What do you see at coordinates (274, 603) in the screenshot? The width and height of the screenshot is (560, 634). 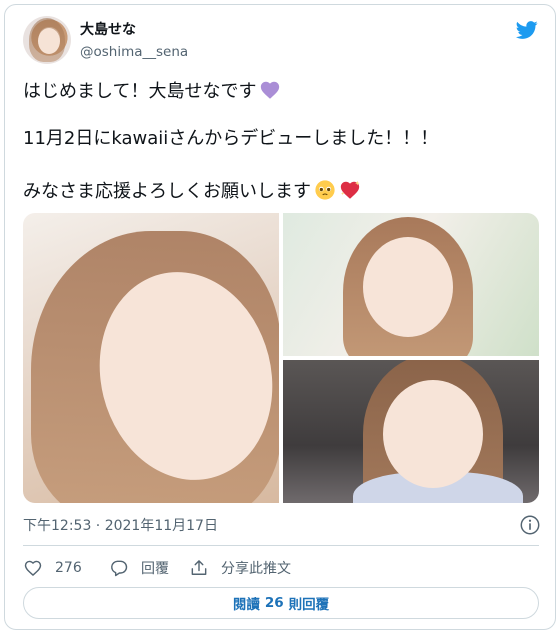 I see `read-replies-count: 26` at bounding box center [274, 603].